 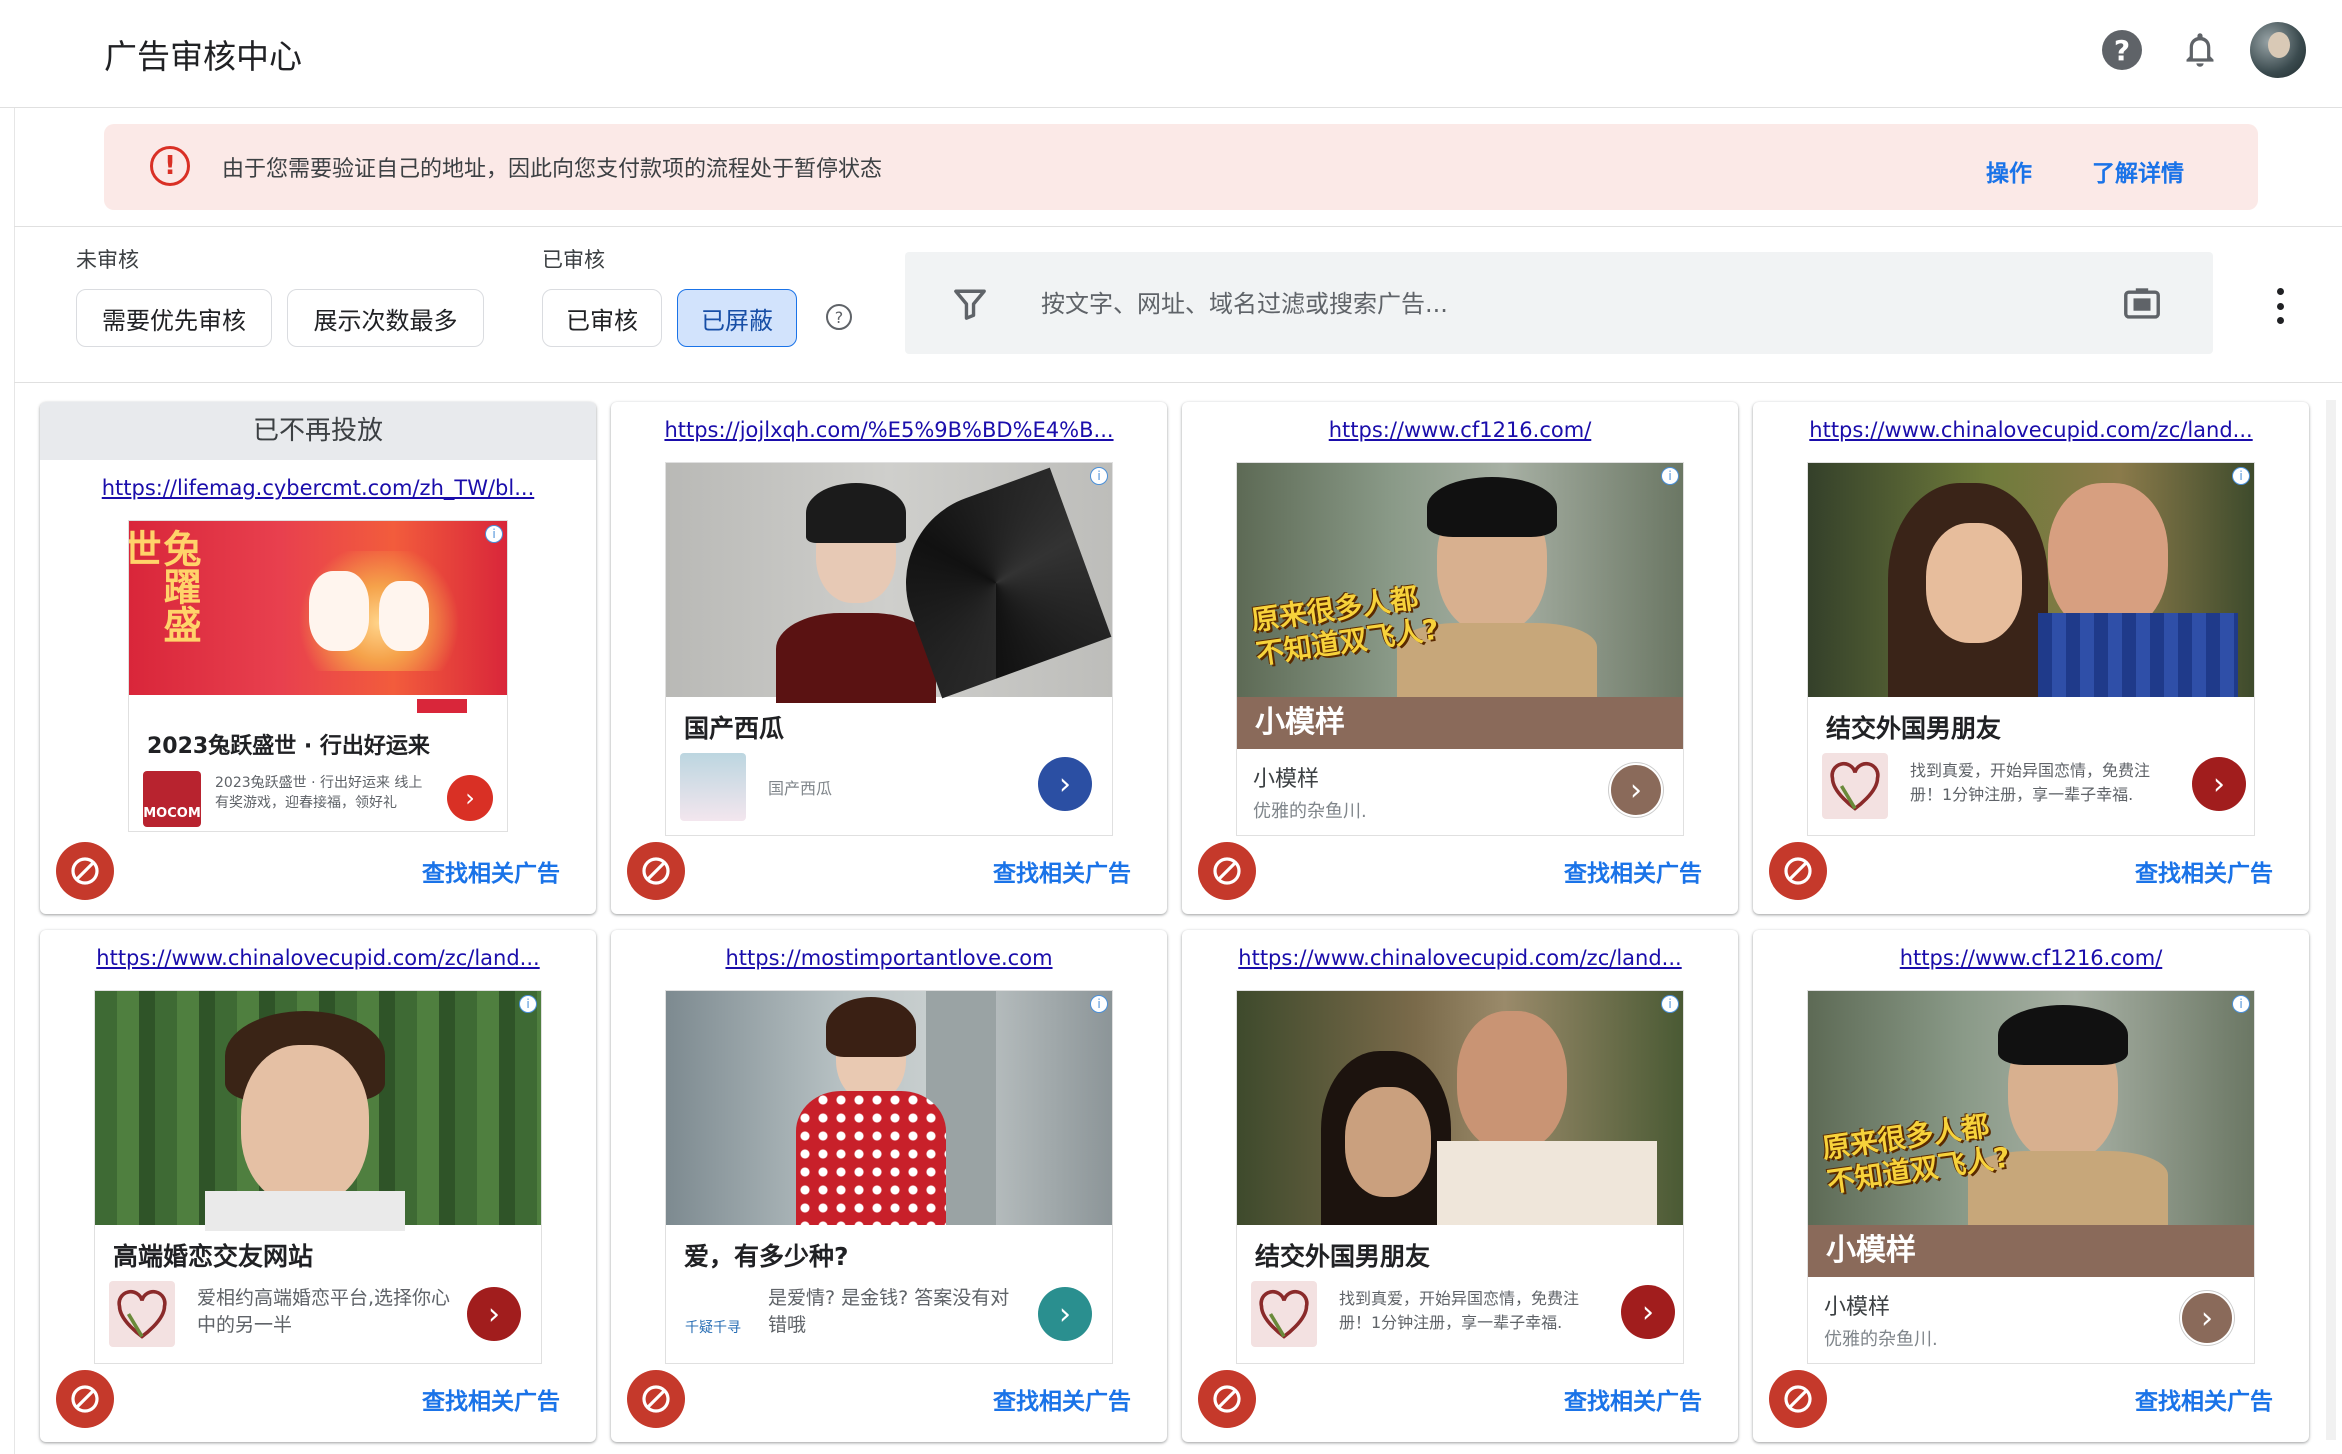 I want to click on ad-creative: i 高端婚恋交友网站 爱相约高端婚恋平台,选择你心中的另一半 ›, so click(x=318, y=1177).